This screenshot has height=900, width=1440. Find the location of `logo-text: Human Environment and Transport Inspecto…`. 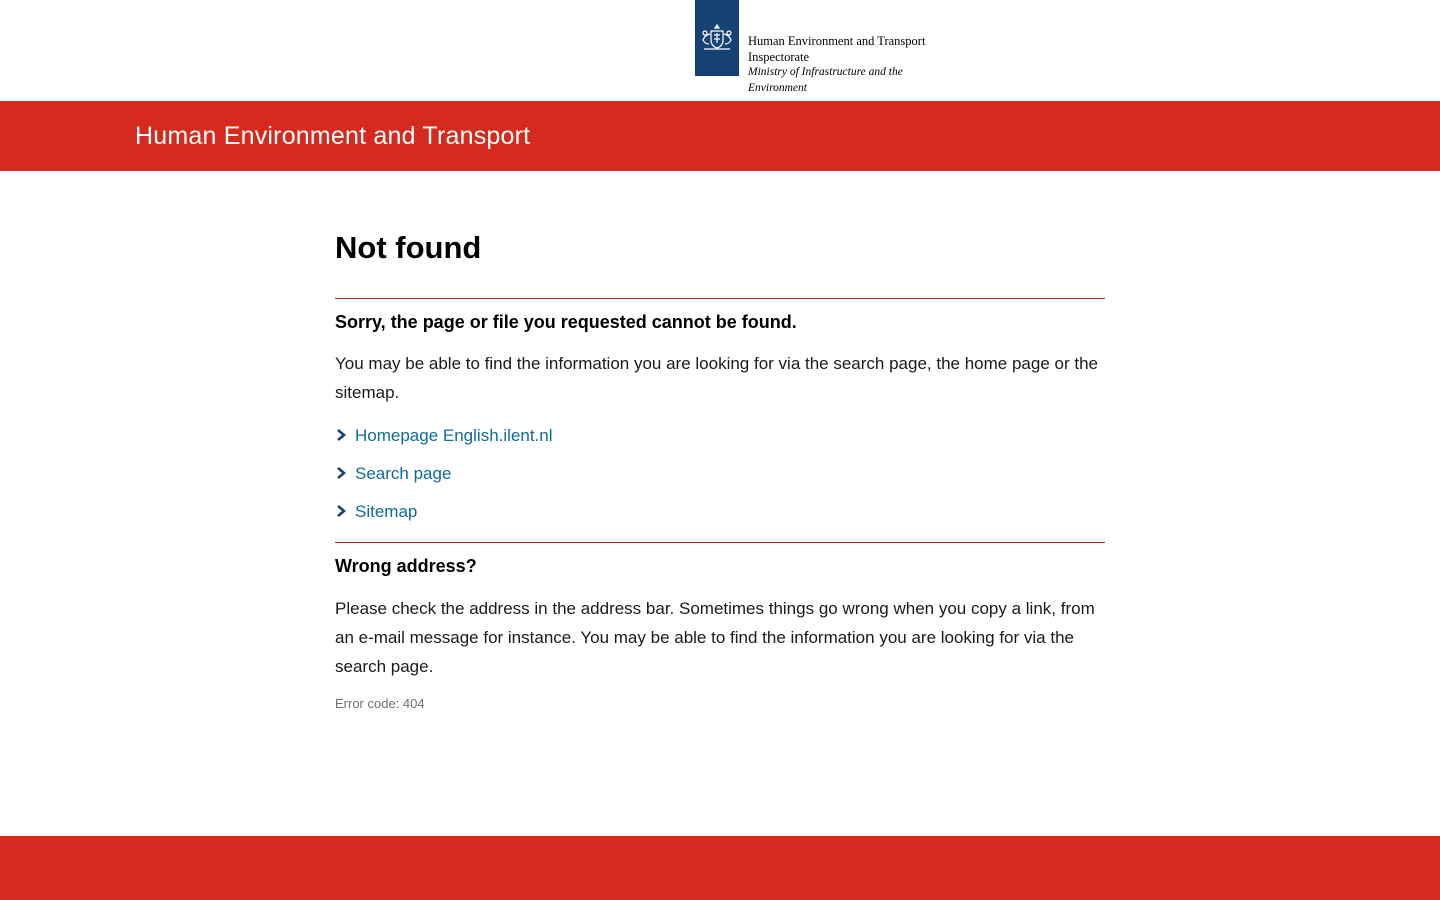

logo-text: Human Environment and Transport Inspecto… is located at coordinates (836, 48).